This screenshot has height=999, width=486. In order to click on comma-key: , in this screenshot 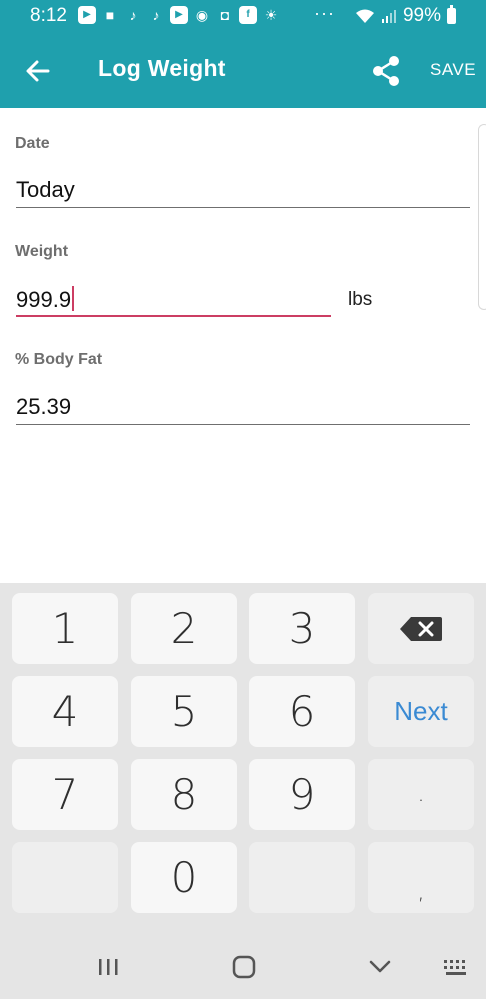, I will do `click(421, 877)`.